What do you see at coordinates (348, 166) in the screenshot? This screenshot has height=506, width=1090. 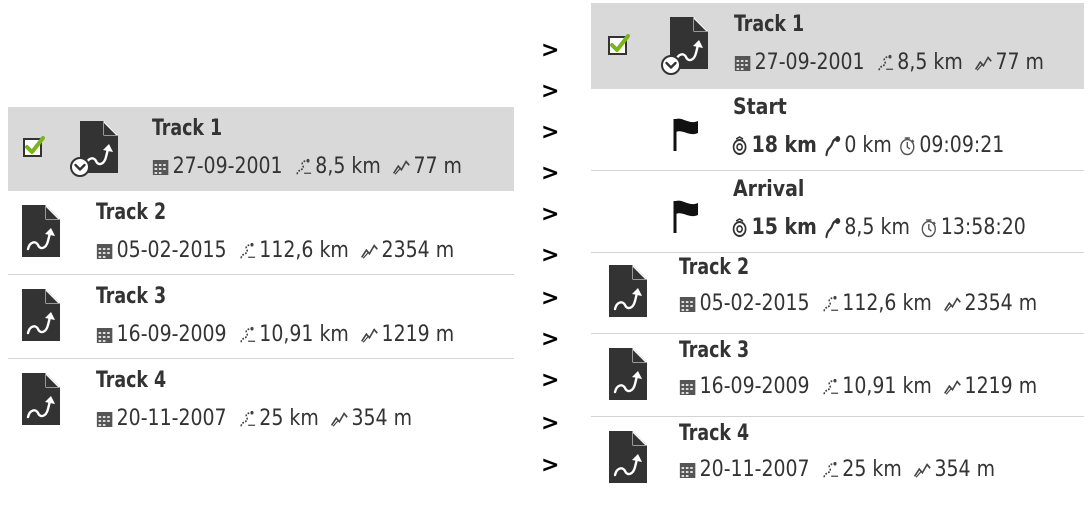 I see `track-distance: 8,5 km` at bounding box center [348, 166].